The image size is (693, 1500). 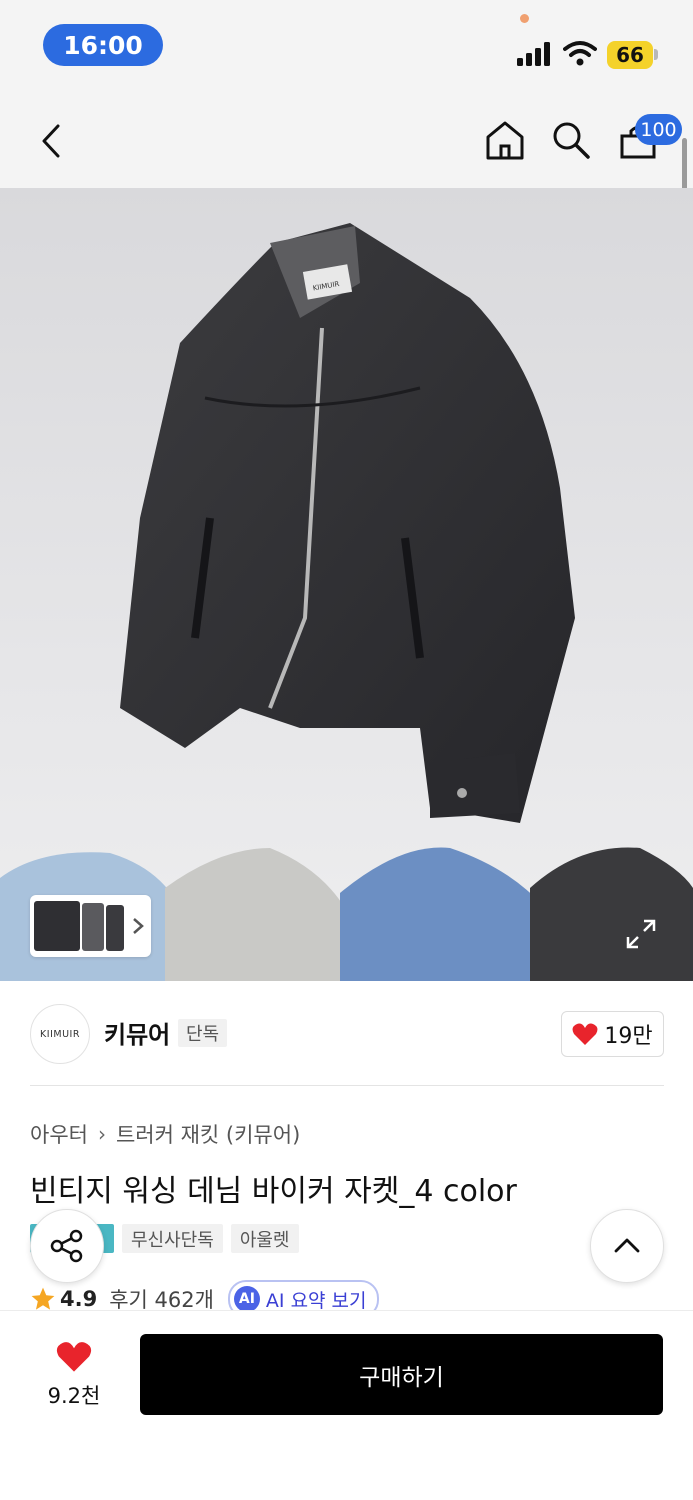 I want to click on ai-summary-label: AI 요약 보기, so click(x=316, y=1300).